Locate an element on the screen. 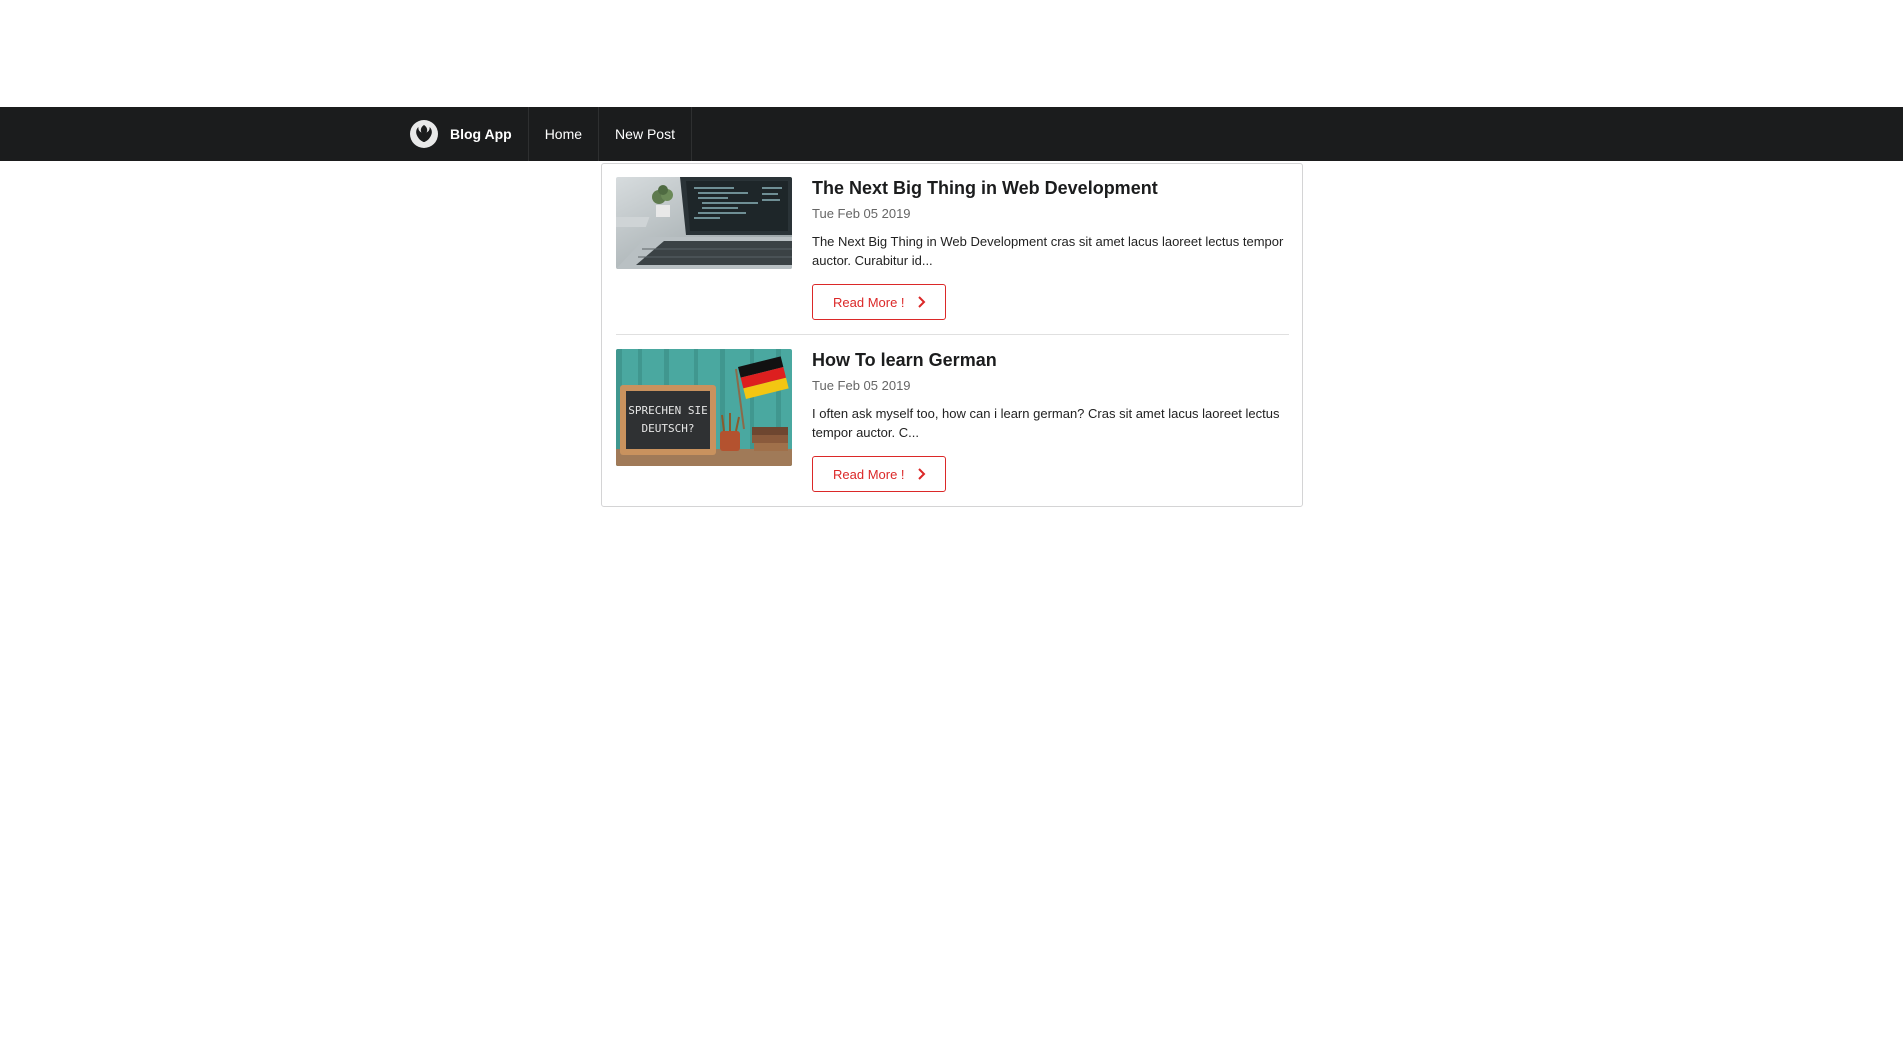 This screenshot has width=1903, height=1061. brand-label: Blog App is located at coordinates (481, 134).